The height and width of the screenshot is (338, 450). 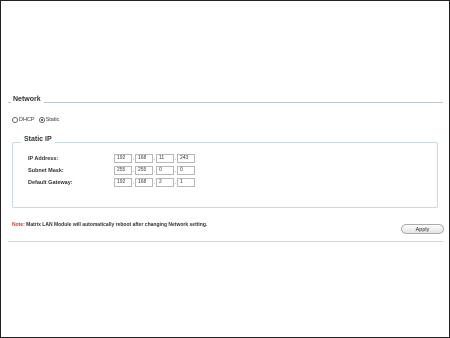 What do you see at coordinates (165, 182) in the screenshot?
I see `default-gateway-octet-3: 2` at bounding box center [165, 182].